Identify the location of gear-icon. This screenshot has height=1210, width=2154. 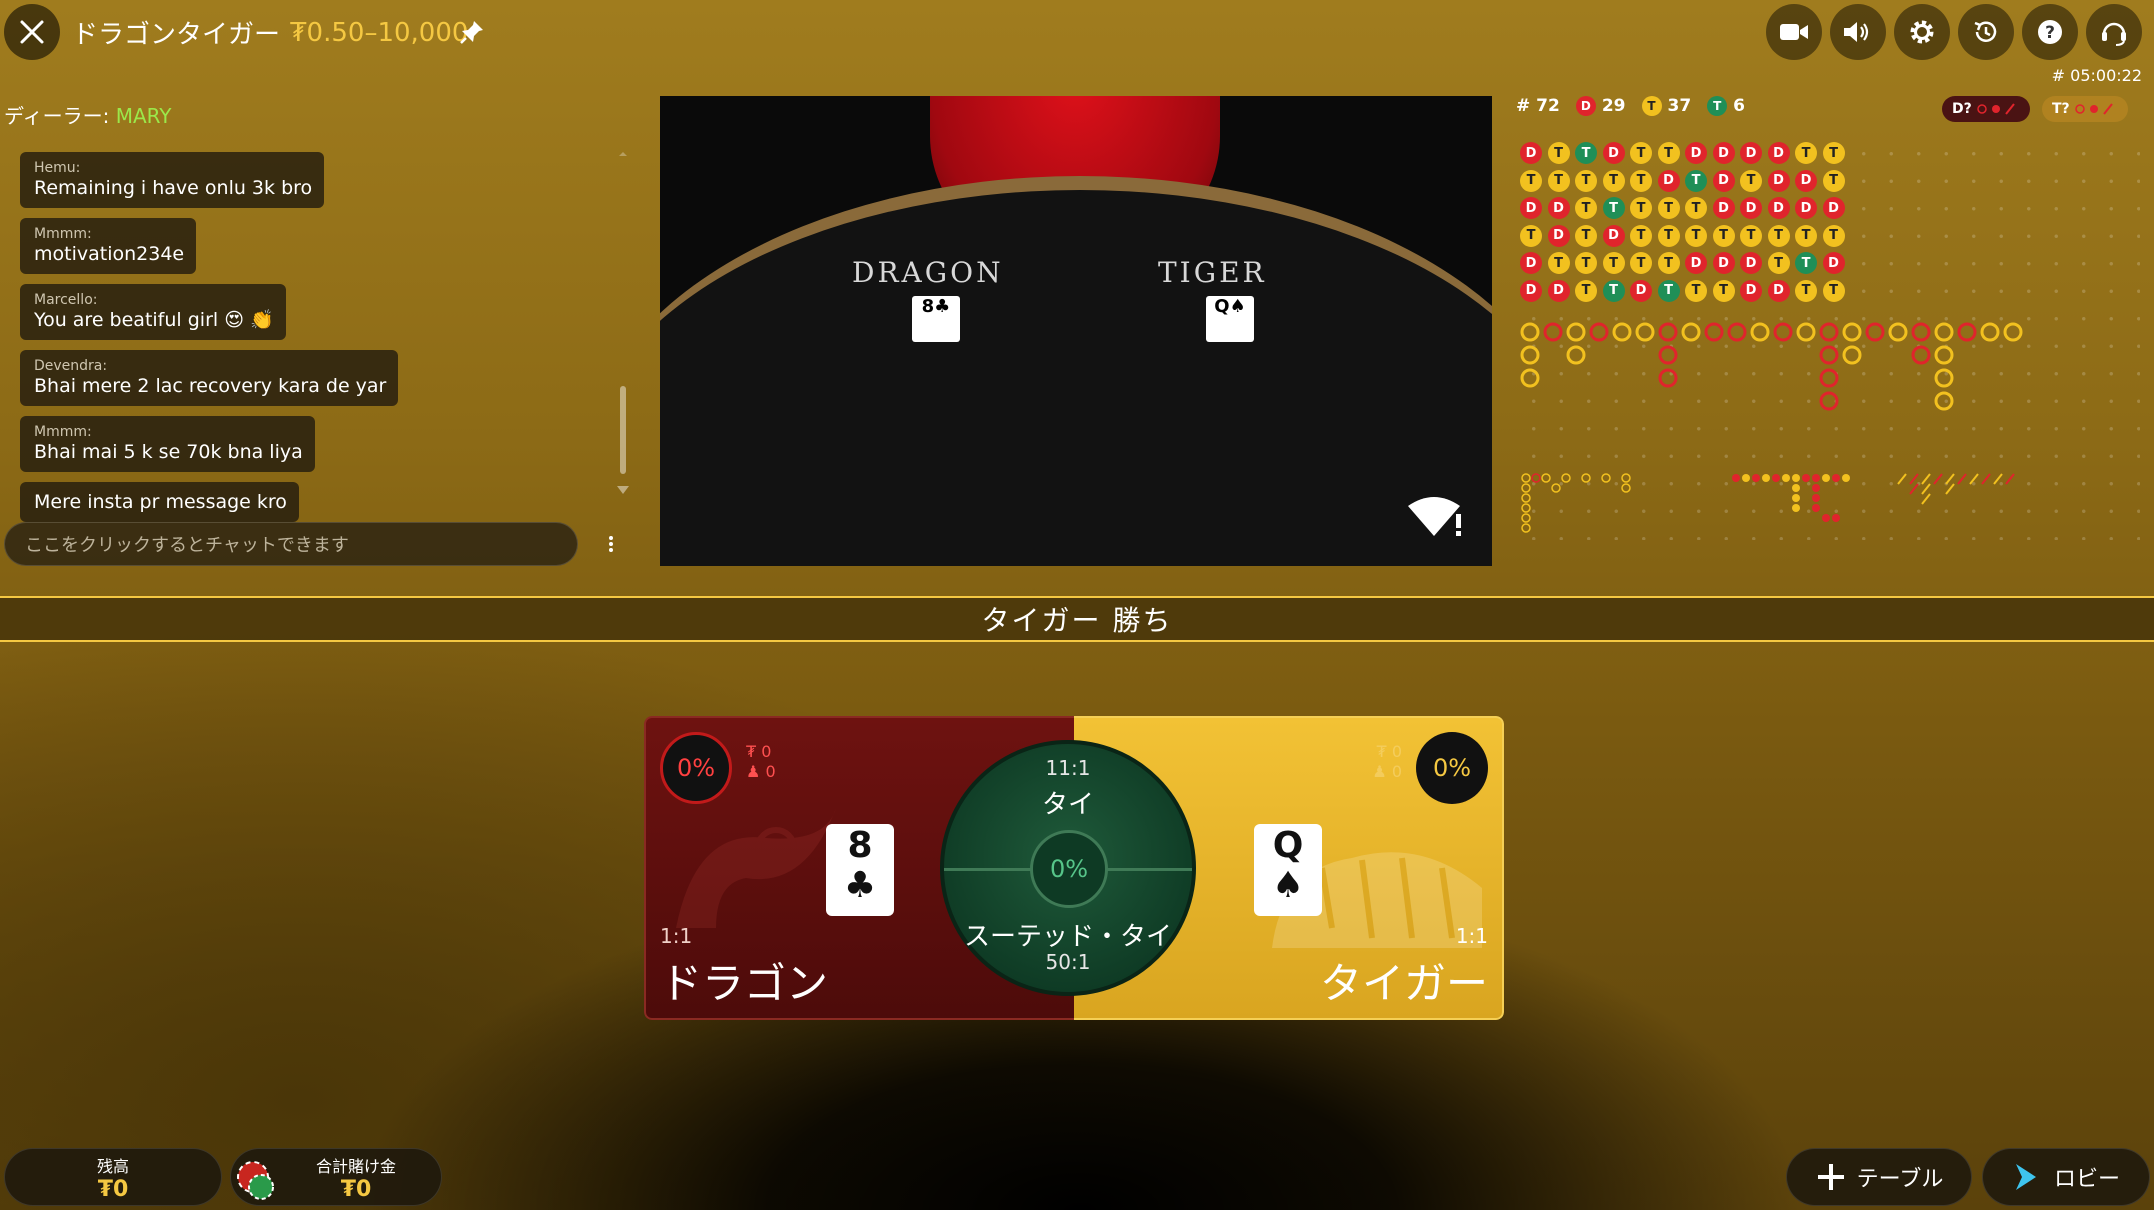
(1922, 32).